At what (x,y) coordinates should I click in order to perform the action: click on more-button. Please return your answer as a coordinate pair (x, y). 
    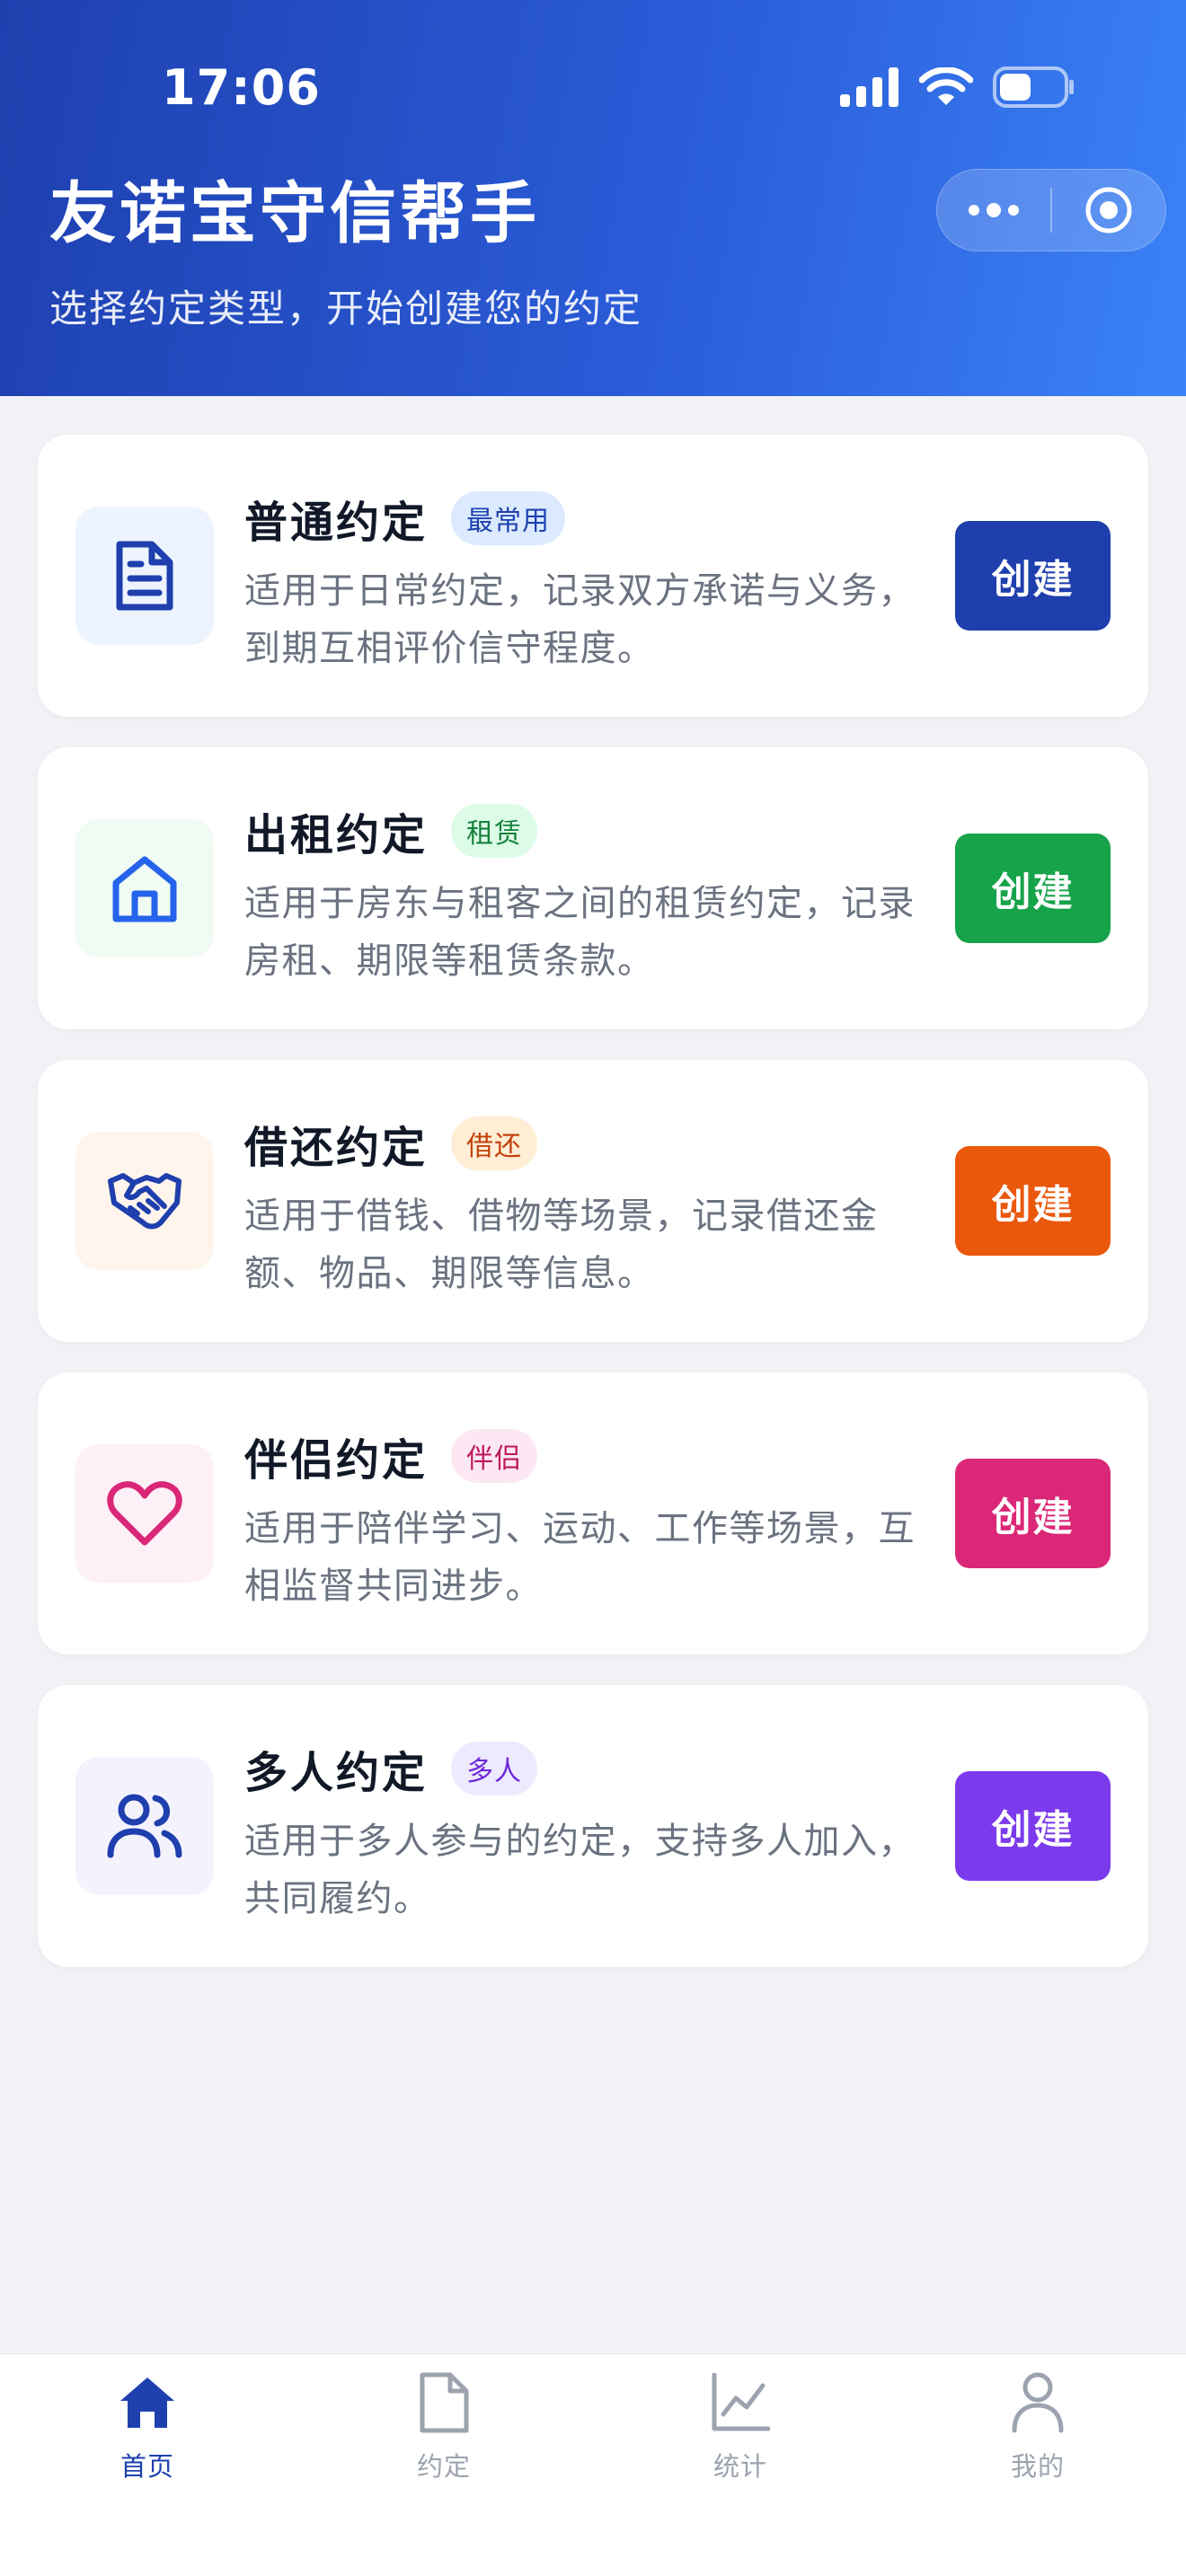
    Looking at the image, I should click on (993, 210).